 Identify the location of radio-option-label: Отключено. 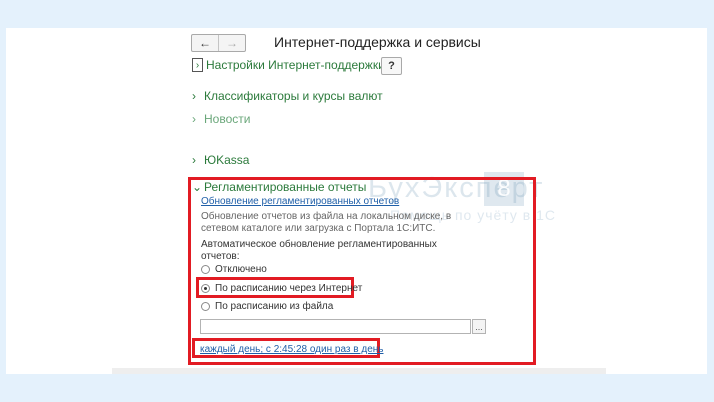
(241, 269).